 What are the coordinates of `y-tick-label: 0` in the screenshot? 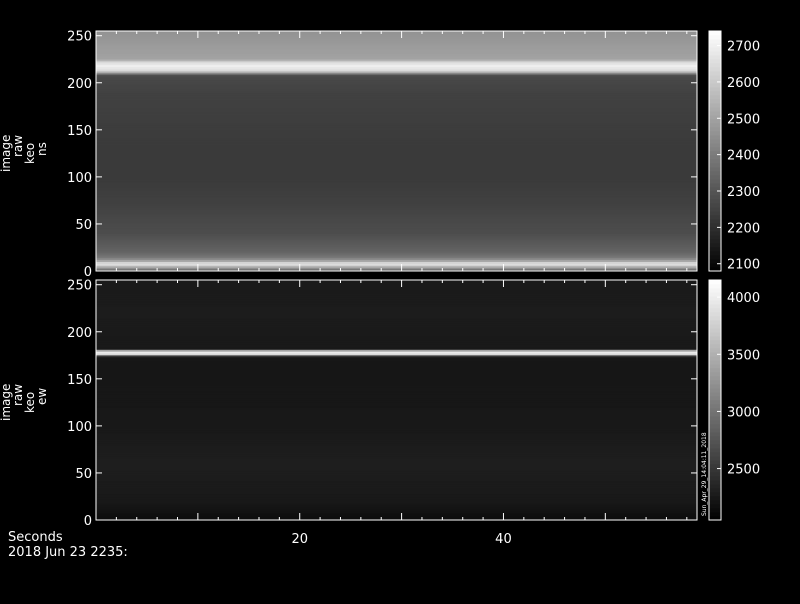 It's located at (88, 521).